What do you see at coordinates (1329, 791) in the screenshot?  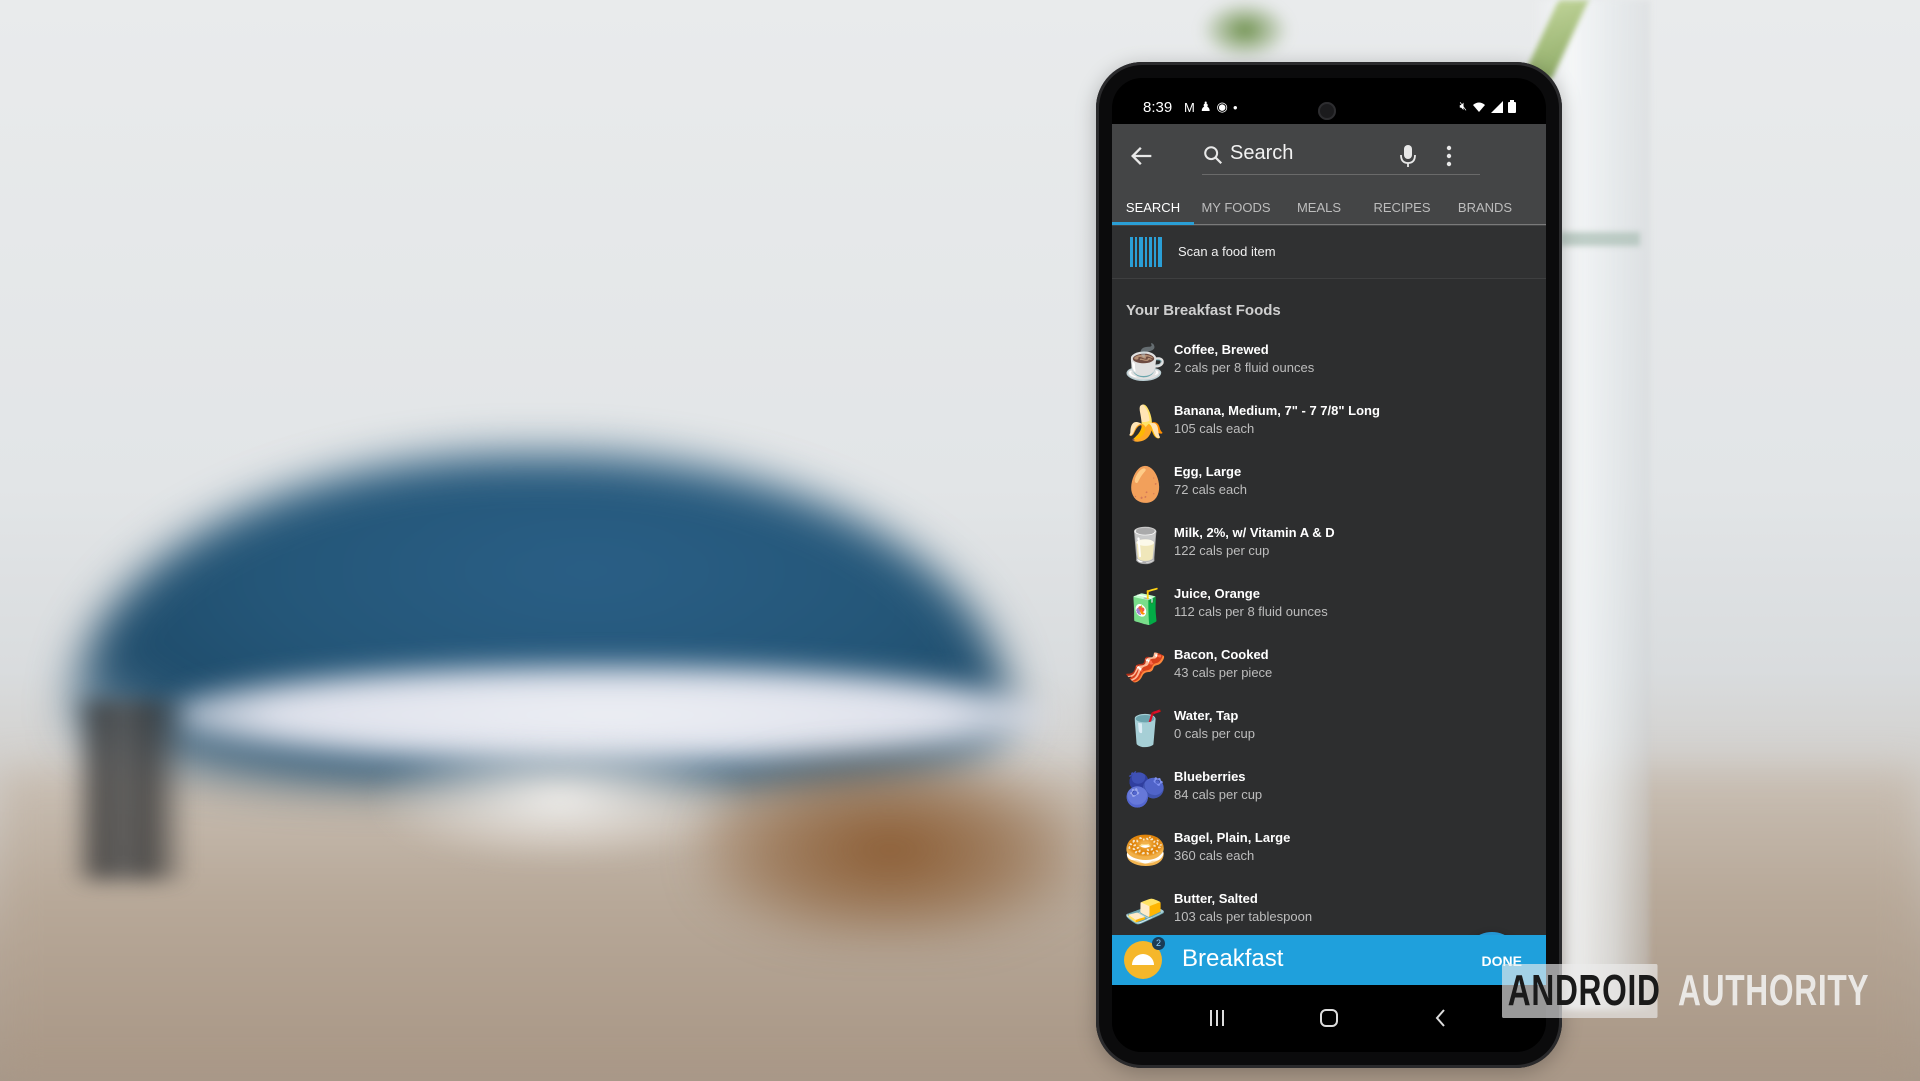 I see `food-list-item: 🫐 Blueberries 84 cals per cup` at bounding box center [1329, 791].